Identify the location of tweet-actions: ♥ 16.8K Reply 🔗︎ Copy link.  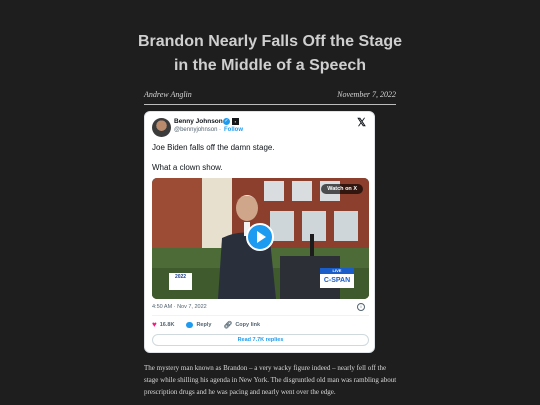
(206, 324).